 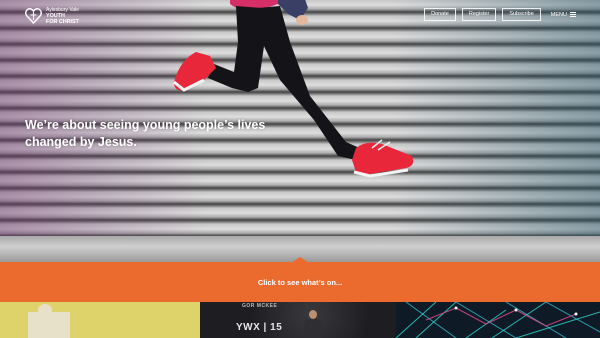 I want to click on menu-button: MENU, so click(x=563, y=15).